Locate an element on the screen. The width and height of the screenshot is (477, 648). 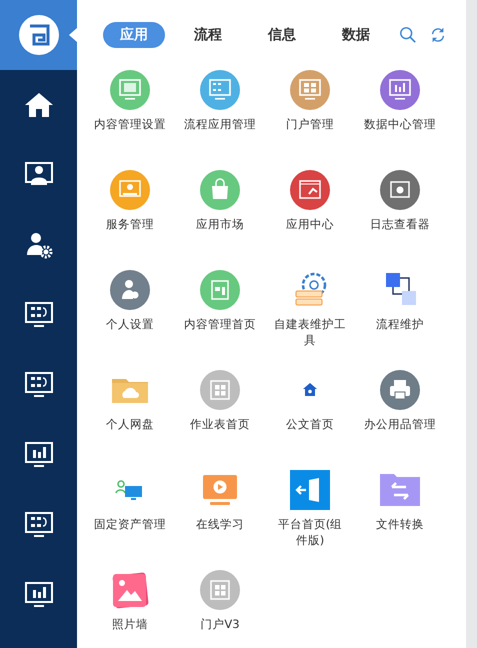
app-tile: 内容管理设置 is located at coordinates (130, 120).